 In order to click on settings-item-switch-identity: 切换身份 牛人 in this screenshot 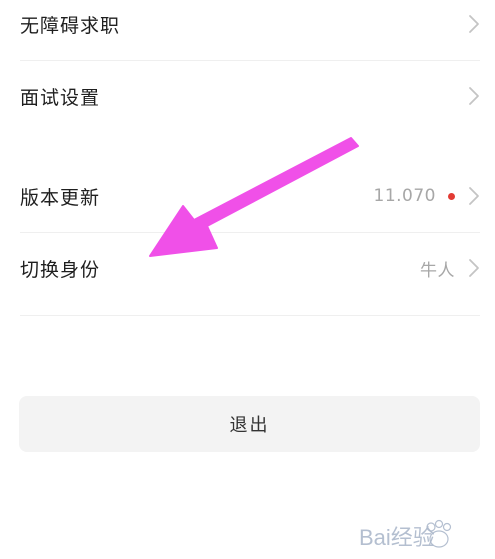, I will do `click(247, 268)`.